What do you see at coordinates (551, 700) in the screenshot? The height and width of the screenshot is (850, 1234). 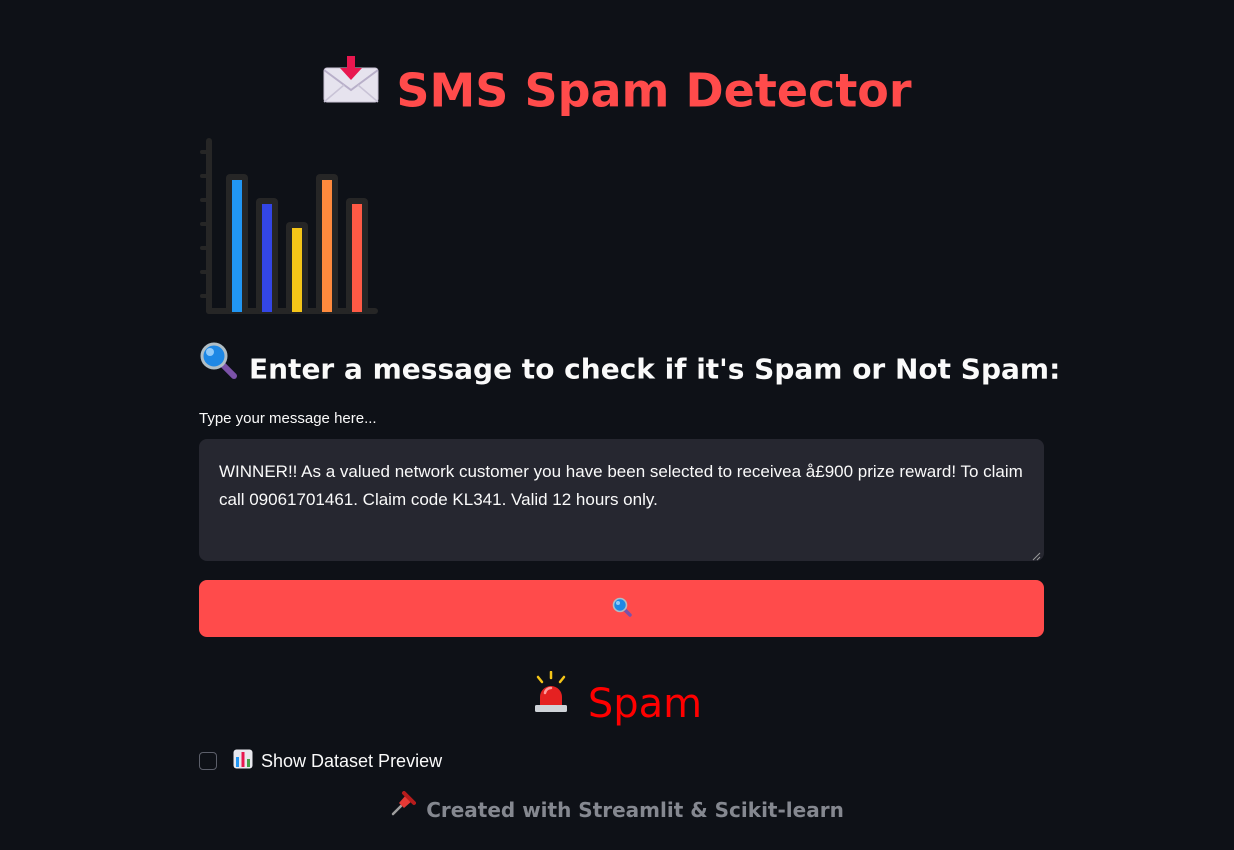 I see `police-siren-icon` at bounding box center [551, 700].